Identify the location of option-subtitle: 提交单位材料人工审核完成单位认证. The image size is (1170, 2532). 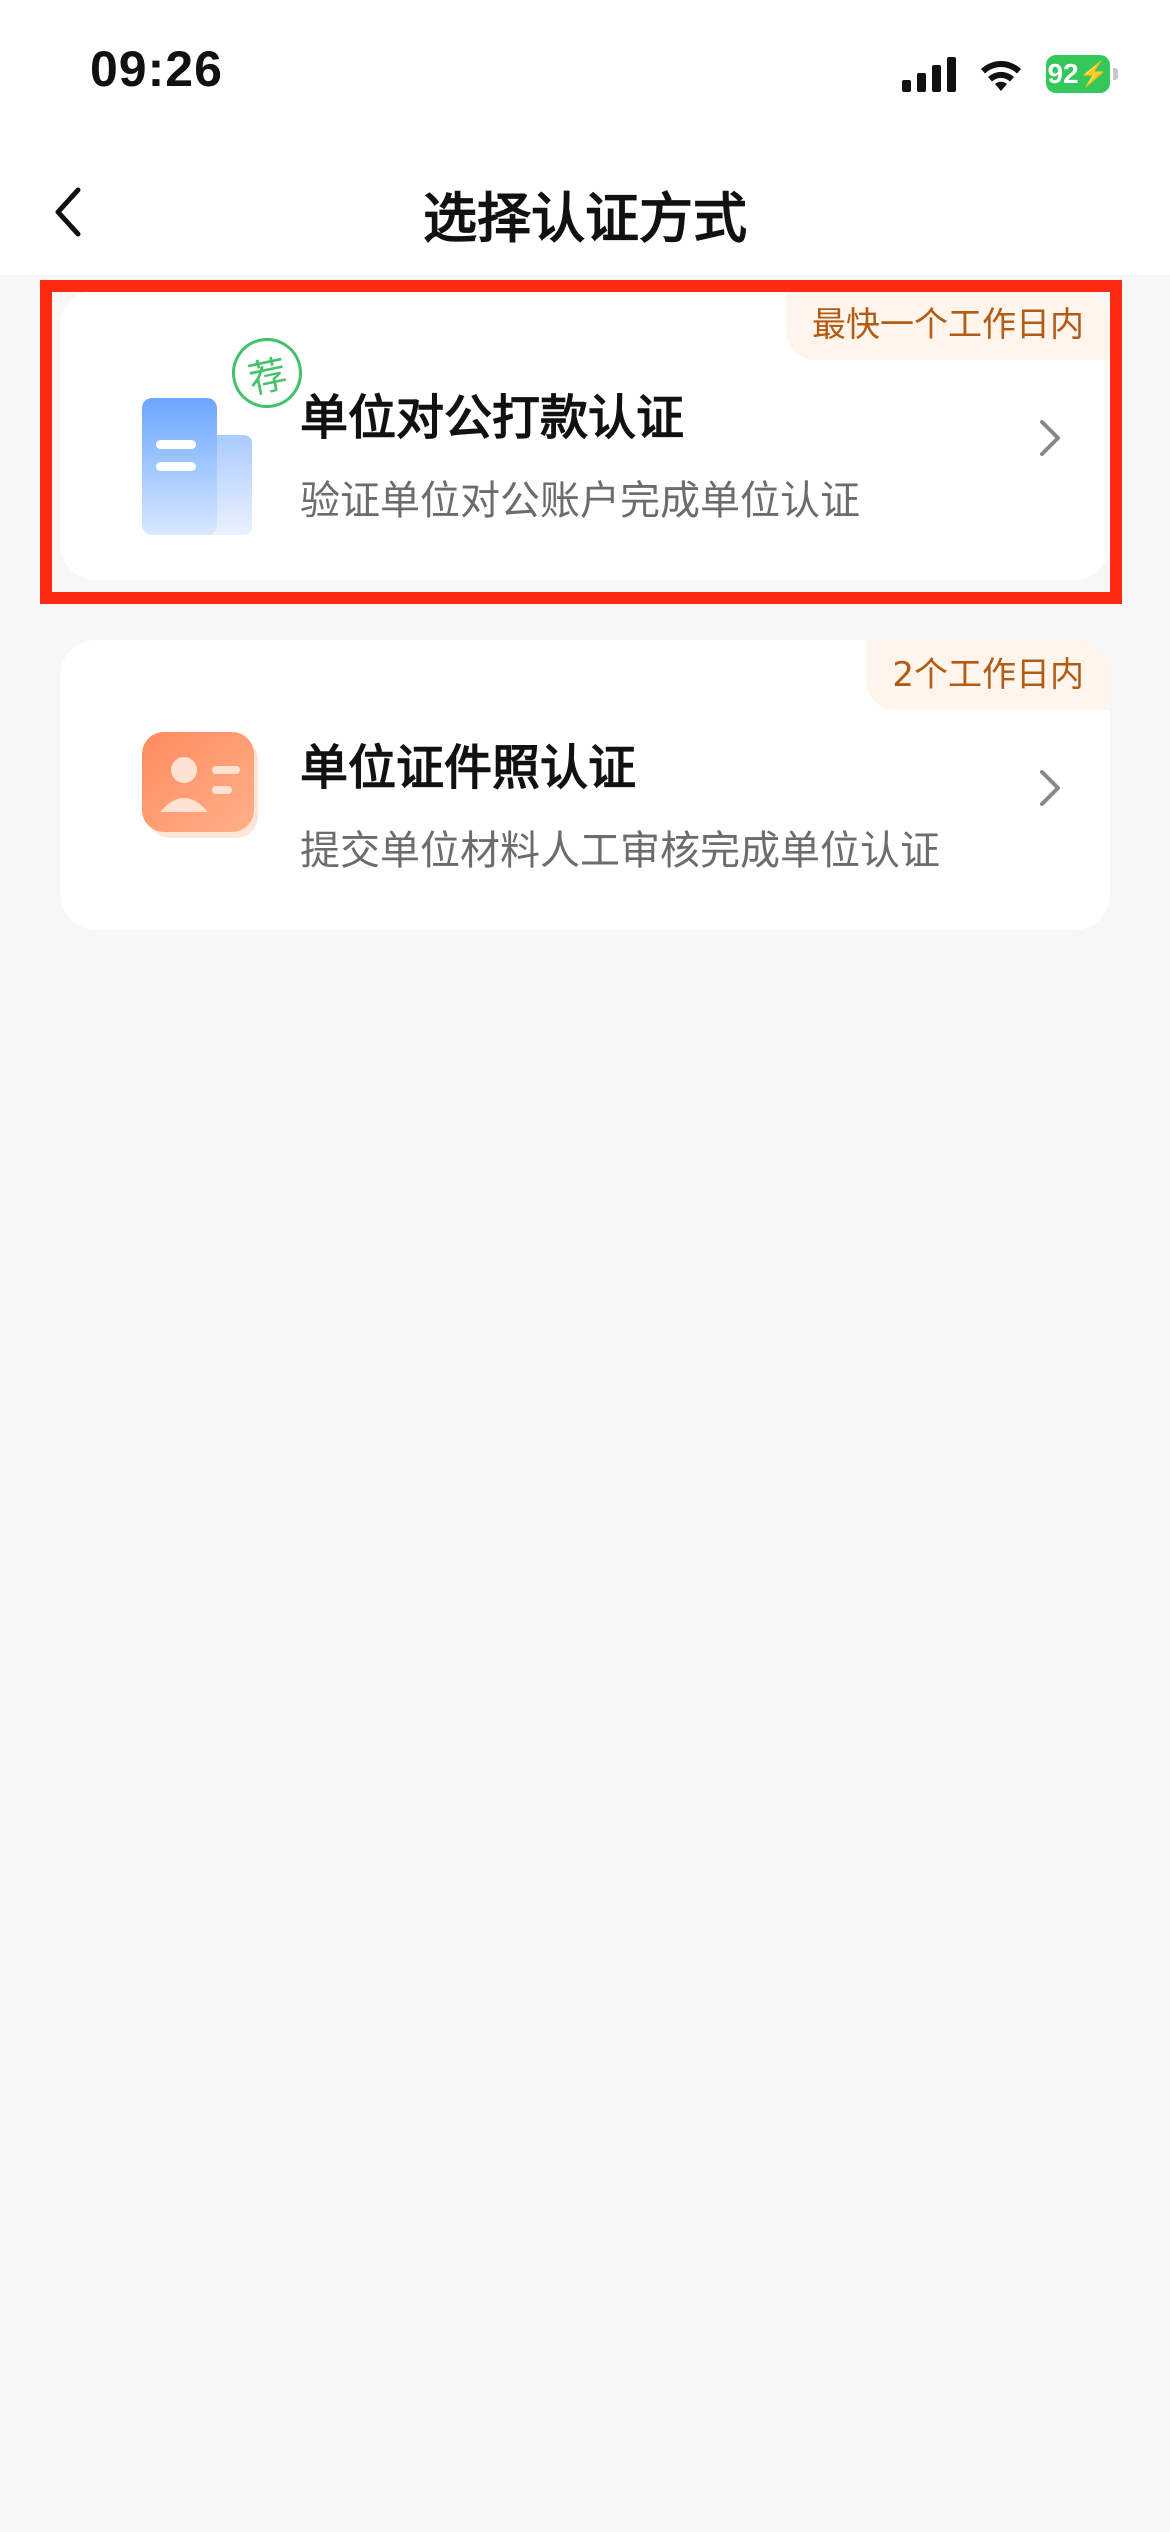
(620, 851).